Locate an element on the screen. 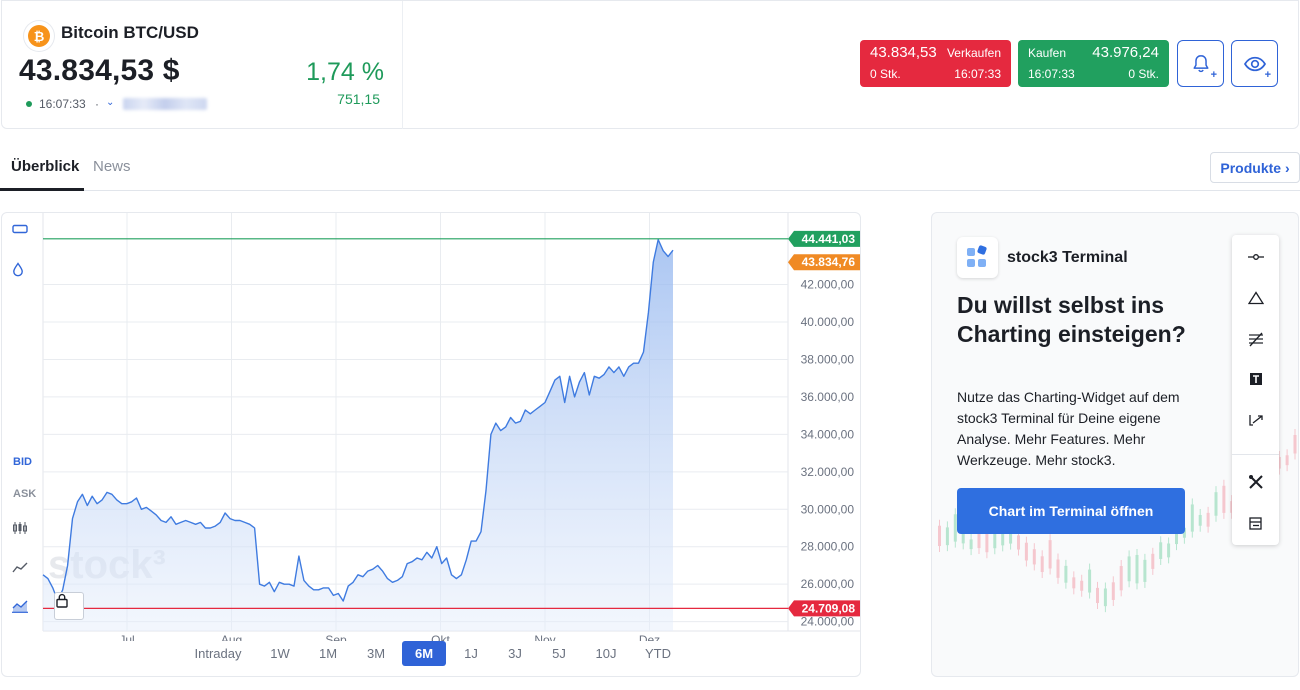 Image resolution: width=1300 pixels, height=690 pixels. x-tick-label: Nov is located at coordinates (544, 637).